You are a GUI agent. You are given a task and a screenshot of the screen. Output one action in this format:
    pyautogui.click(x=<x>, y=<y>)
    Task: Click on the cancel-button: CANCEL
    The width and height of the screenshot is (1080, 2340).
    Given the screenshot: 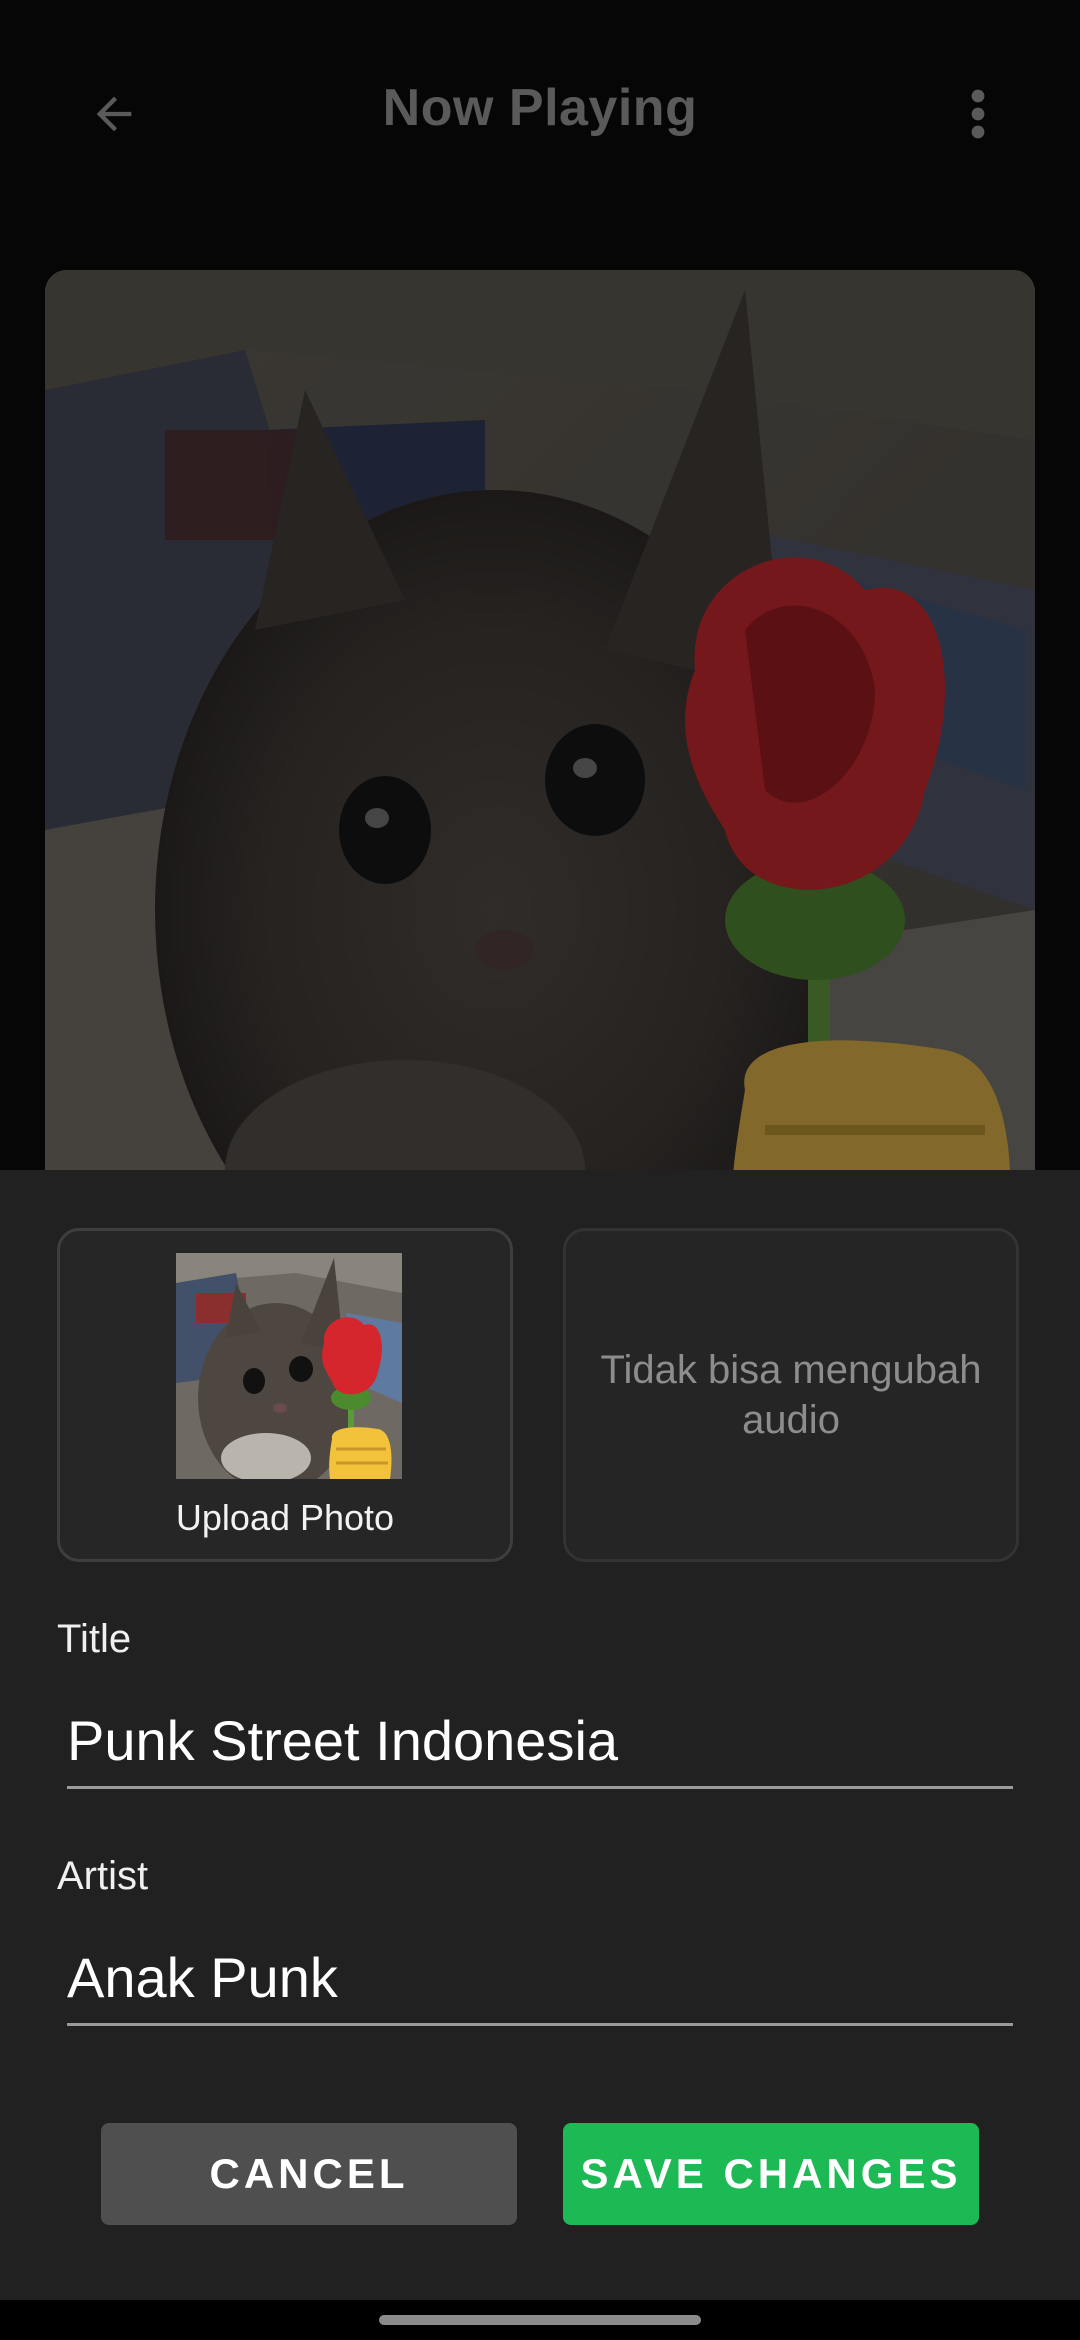 What is the action you would take?
    pyautogui.click(x=309, y=2174)
    